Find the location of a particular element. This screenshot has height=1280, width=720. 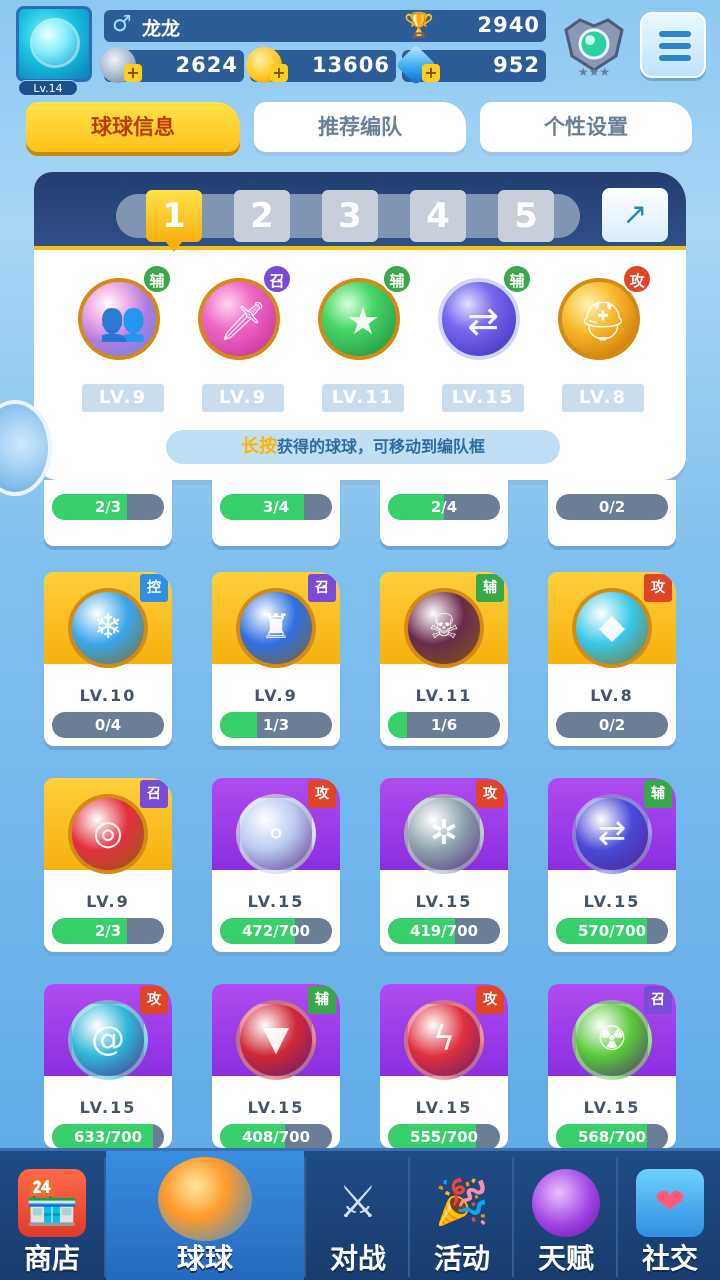

main-menu-button is located at coordinates (673, 45).